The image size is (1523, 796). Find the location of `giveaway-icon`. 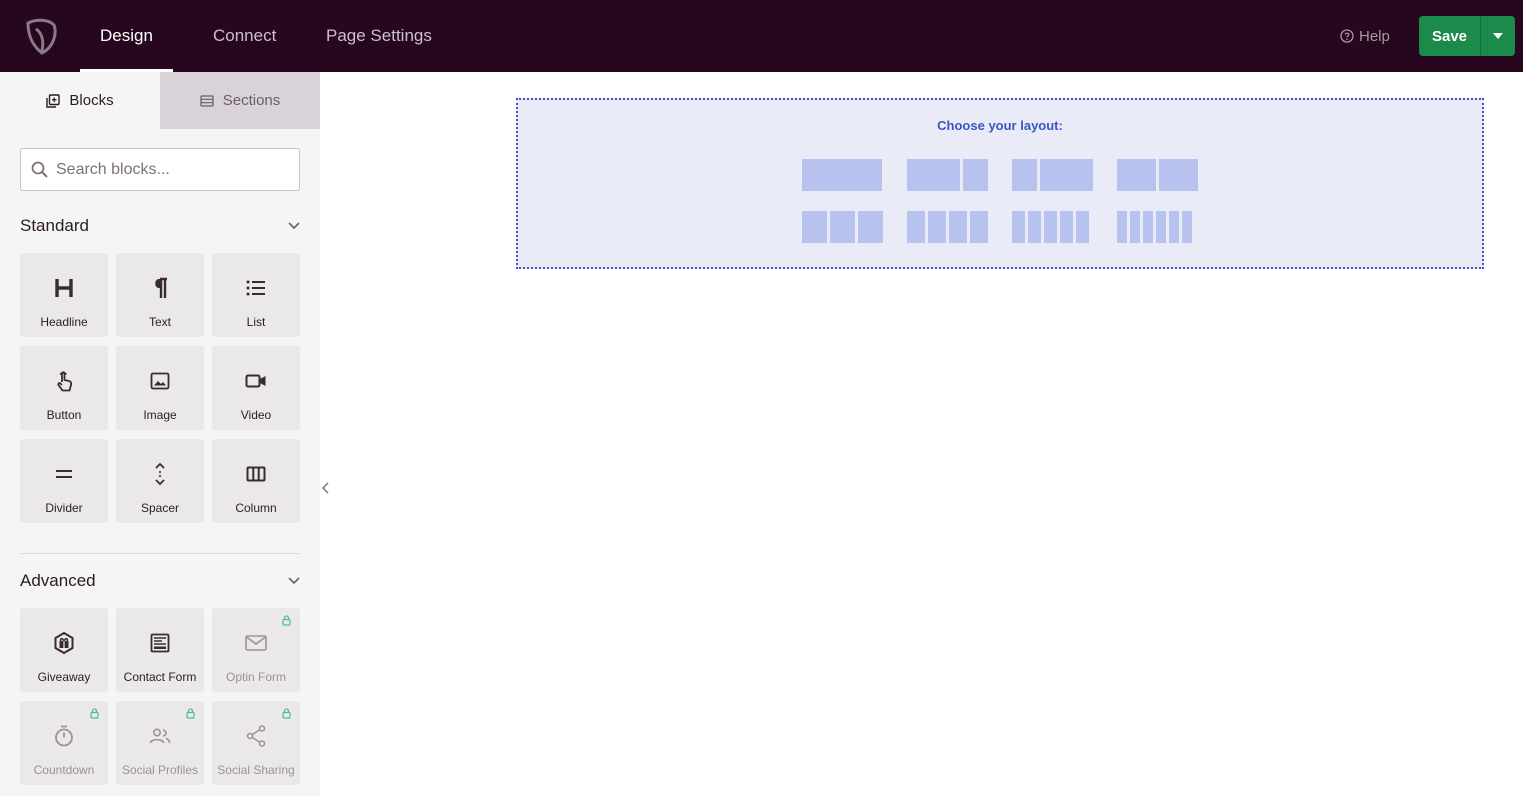

giveaway-icon is located at coordinates (64, 643).